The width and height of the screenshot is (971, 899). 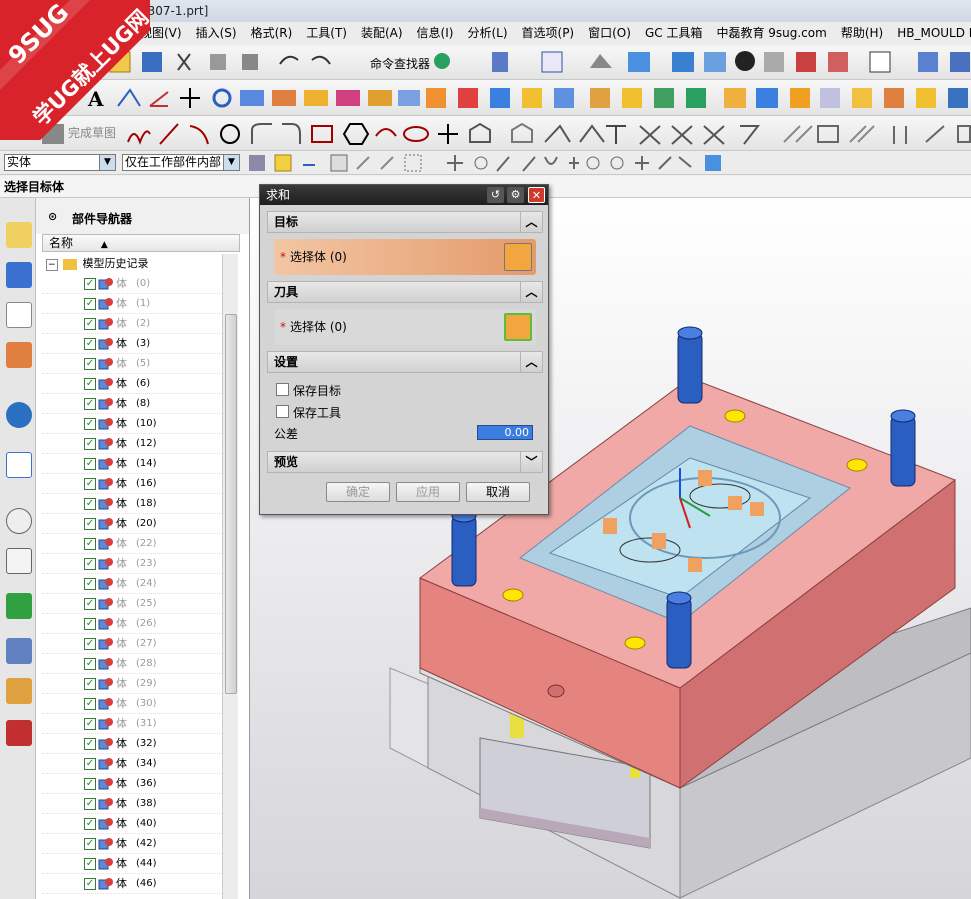 I want to click on tree-row: ✓ 体 (14), so click(x=132, y=464).